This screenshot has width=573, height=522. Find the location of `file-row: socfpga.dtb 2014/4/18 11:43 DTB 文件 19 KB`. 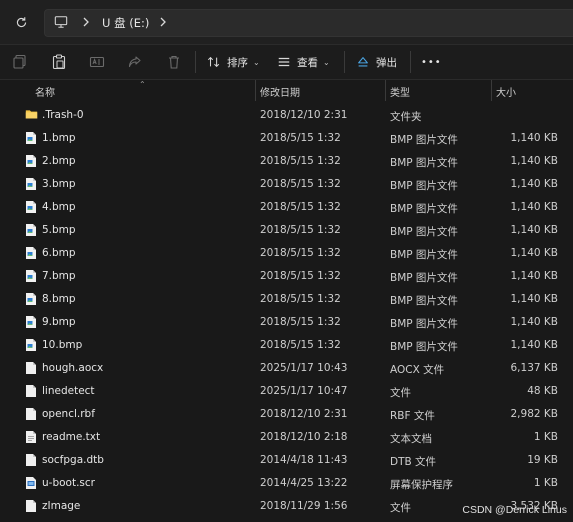

file-row: socfpga.dtb 2014/4/18 11:43 DTB 文件 19 KB is located at coordinates (286, 460).